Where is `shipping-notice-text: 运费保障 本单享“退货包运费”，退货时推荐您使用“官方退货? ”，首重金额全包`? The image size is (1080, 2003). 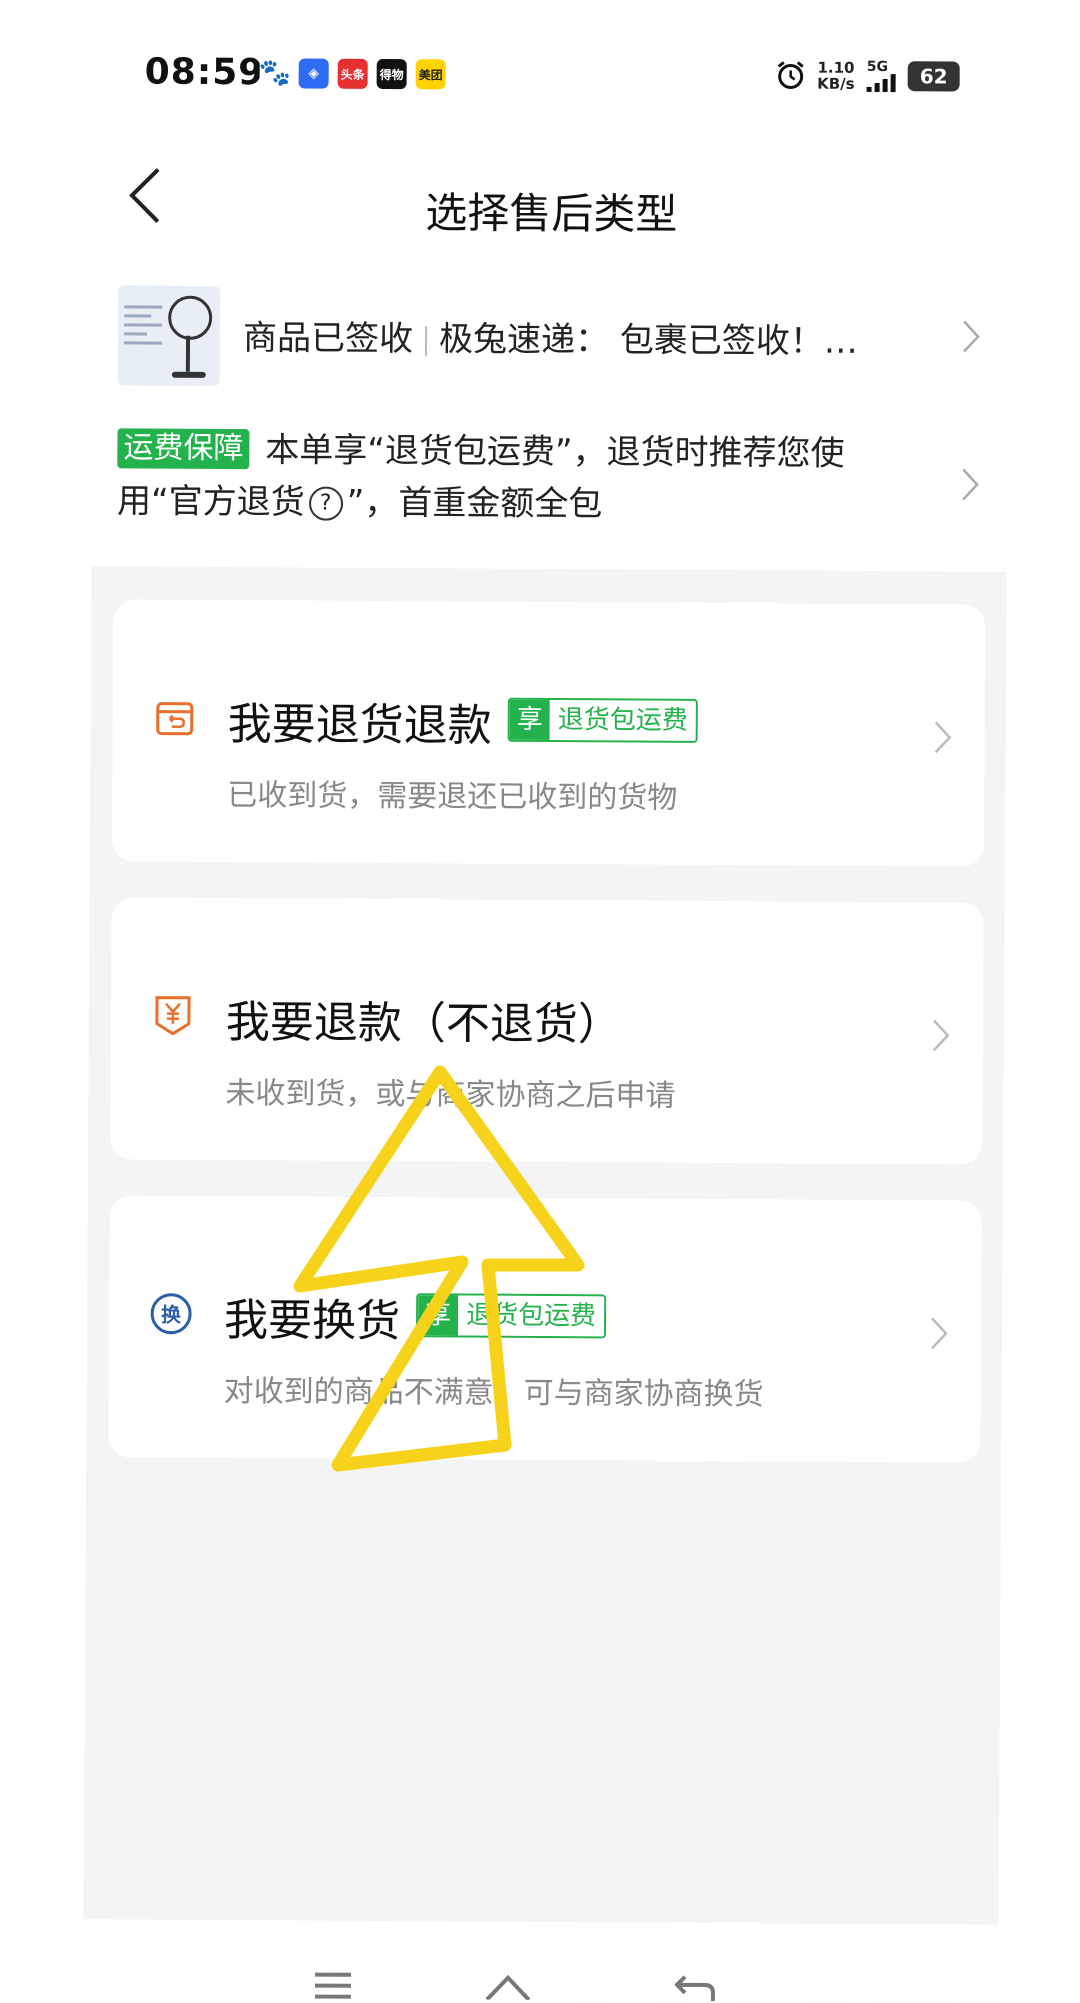
shipping-notice-text: 运费保障 本单享“退货包运费”，退货时推荐您使用“官方退货? ”，首重金额全包 is located at coordinates (480, 476).